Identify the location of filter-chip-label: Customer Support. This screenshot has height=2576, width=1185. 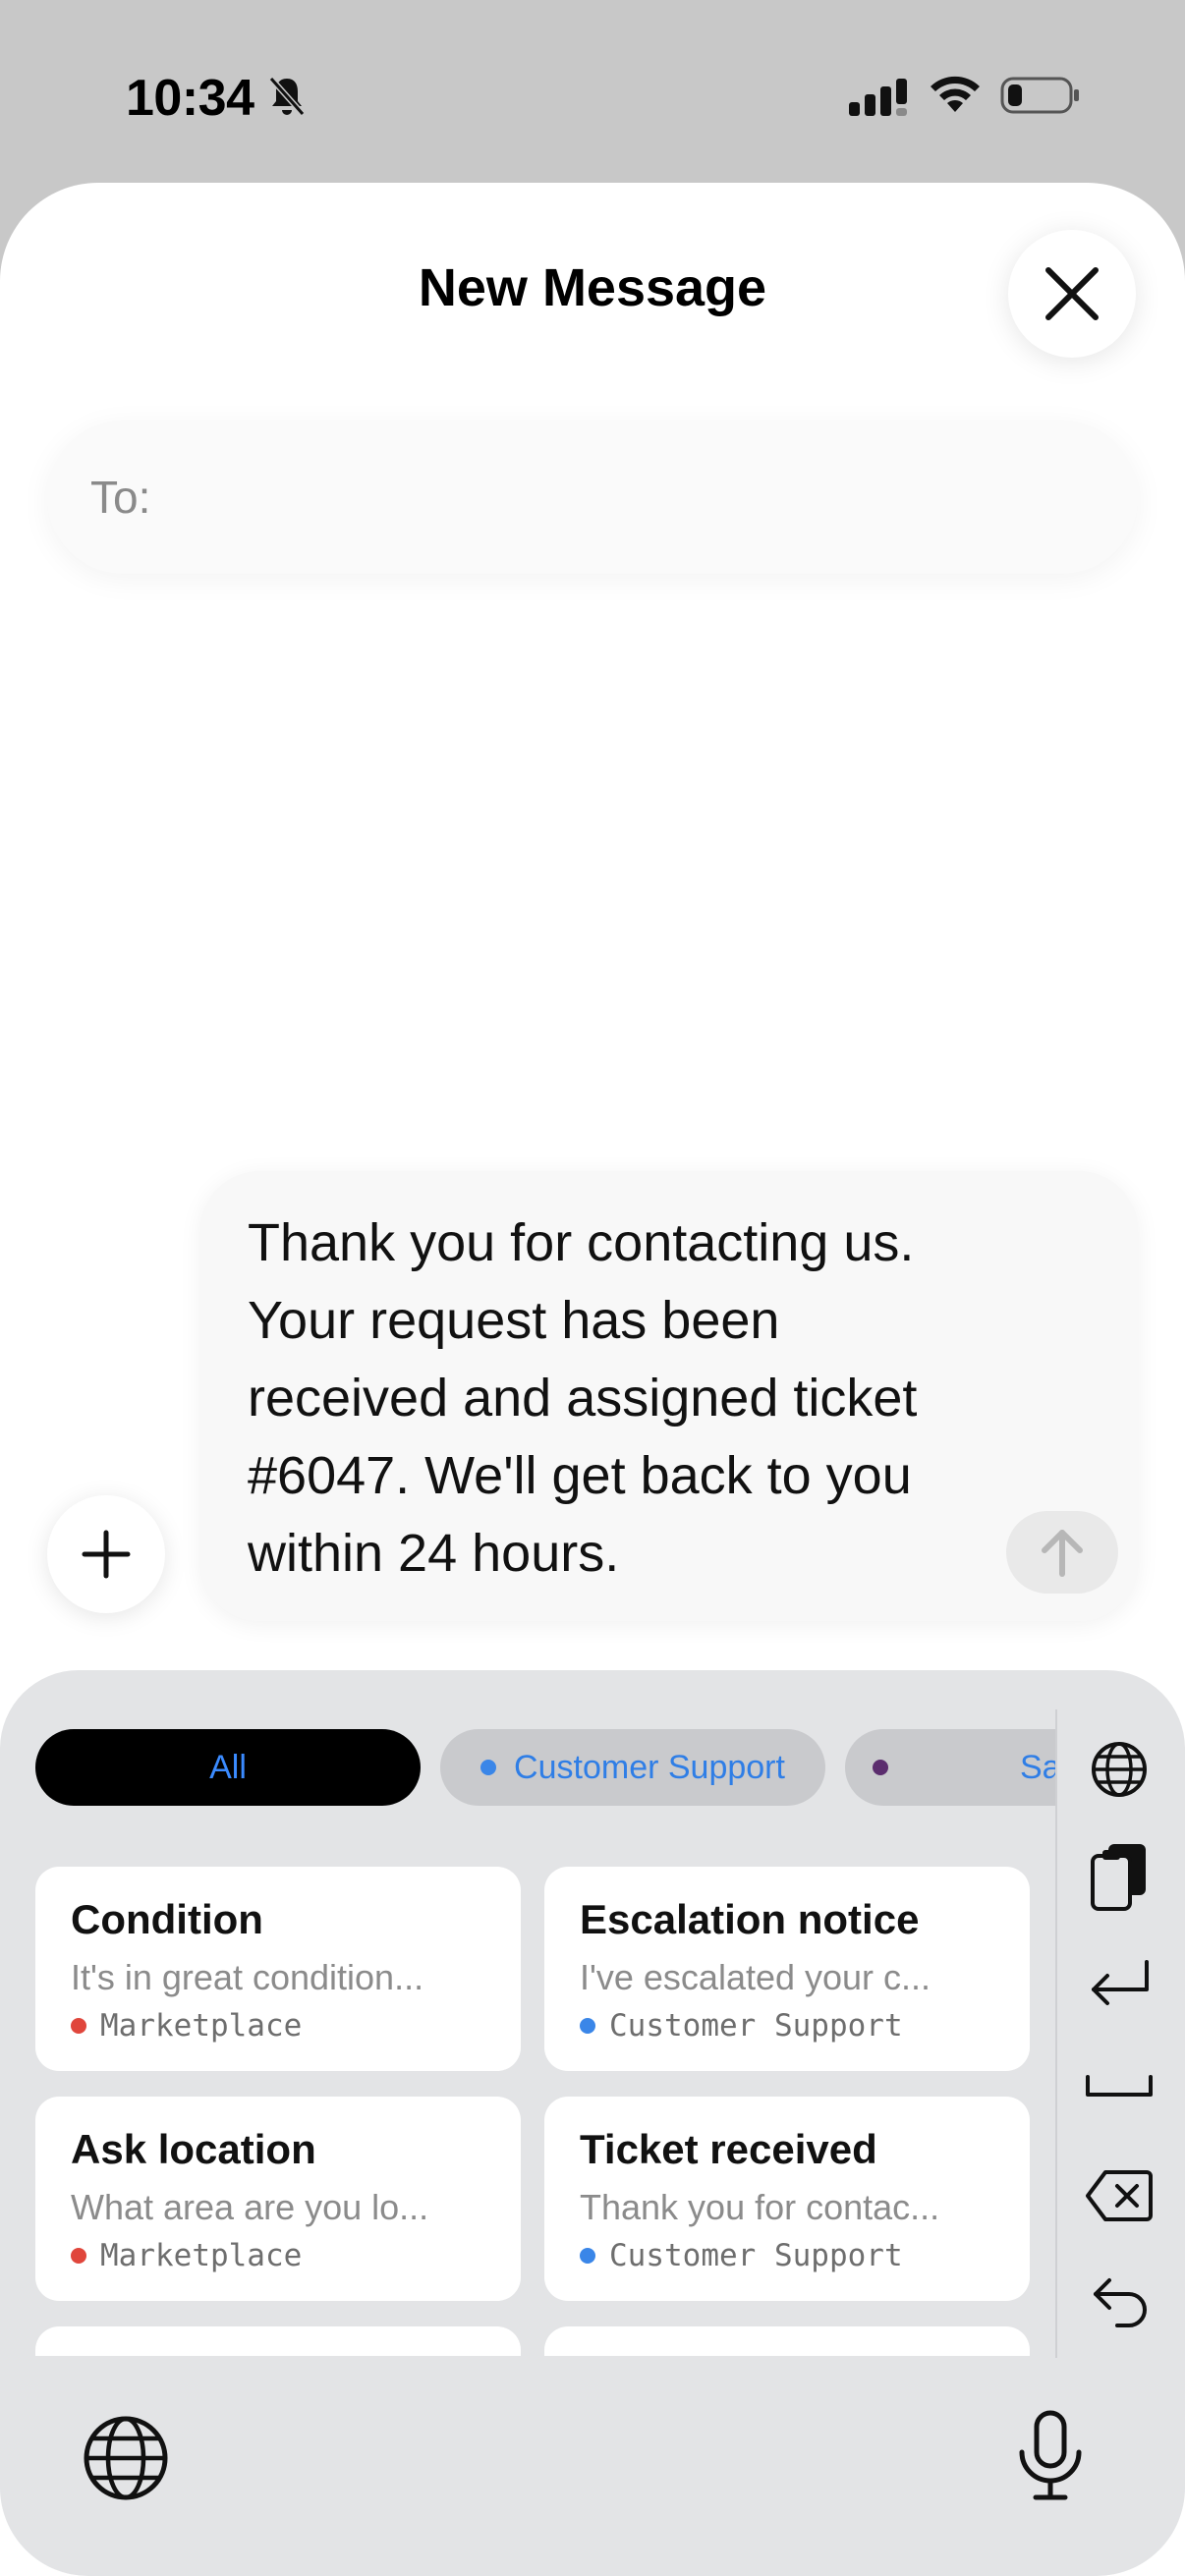
(650, 1767).